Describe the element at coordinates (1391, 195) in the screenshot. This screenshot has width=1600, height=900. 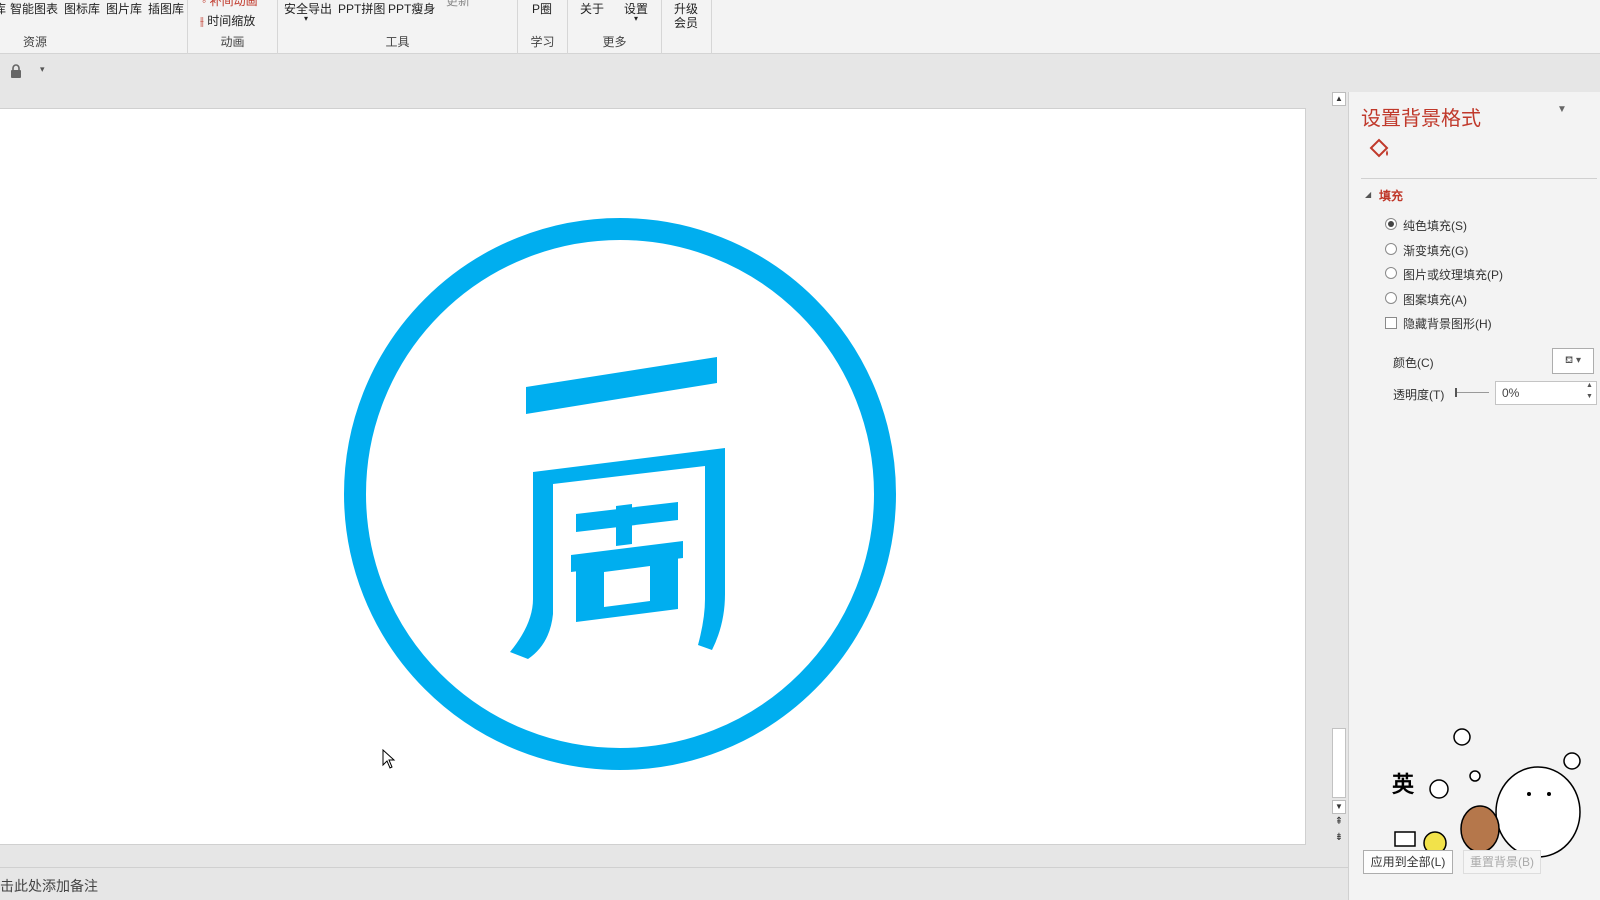
I see `section-fill-label: 填充` at that location.